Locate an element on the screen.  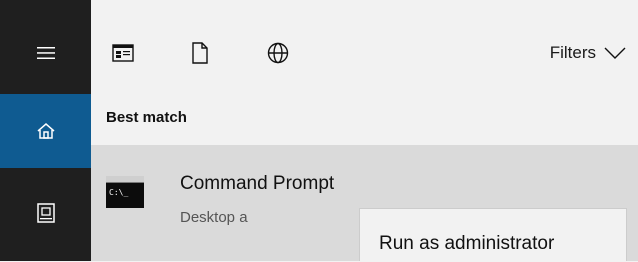
home-icon is located at coordinates (45, 131).